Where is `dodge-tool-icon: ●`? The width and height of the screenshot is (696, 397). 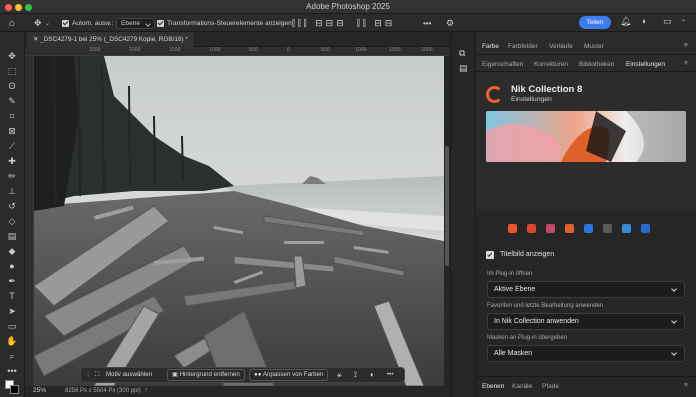
dodge-tool-icon: ● is located at coordinates (12, 266).